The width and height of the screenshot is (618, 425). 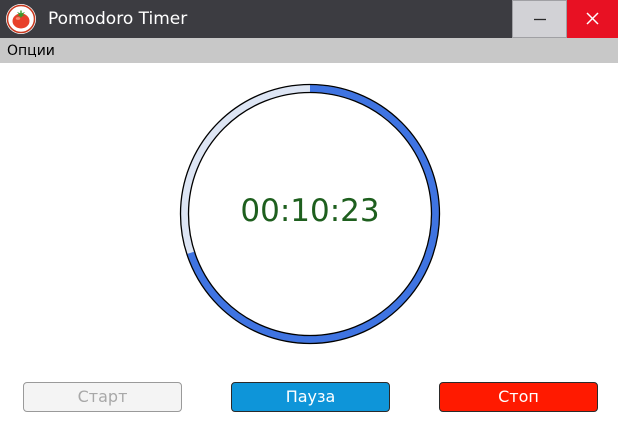 What do you see at coordinates (21, 19) in the screenshot?
I see `tomato-icon` at bounding box center [21, 19].